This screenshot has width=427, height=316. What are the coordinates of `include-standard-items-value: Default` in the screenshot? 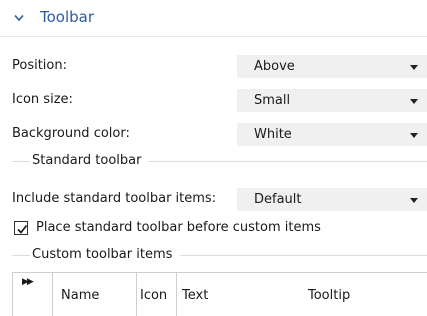 It's located at (278, 199).